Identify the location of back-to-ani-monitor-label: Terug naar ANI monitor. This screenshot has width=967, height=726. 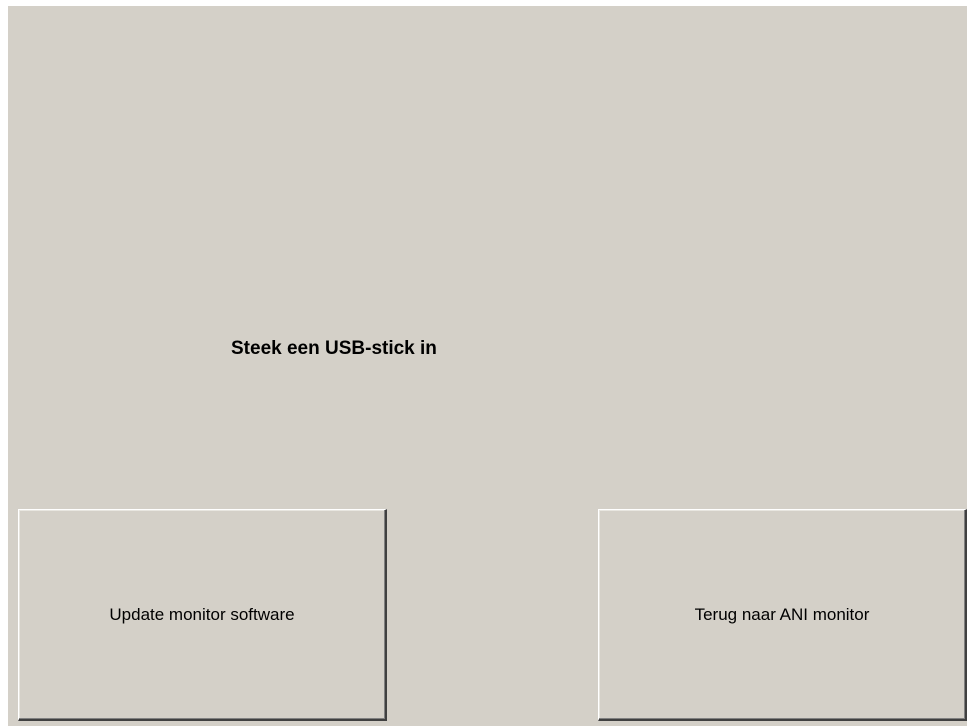
(782, 614).